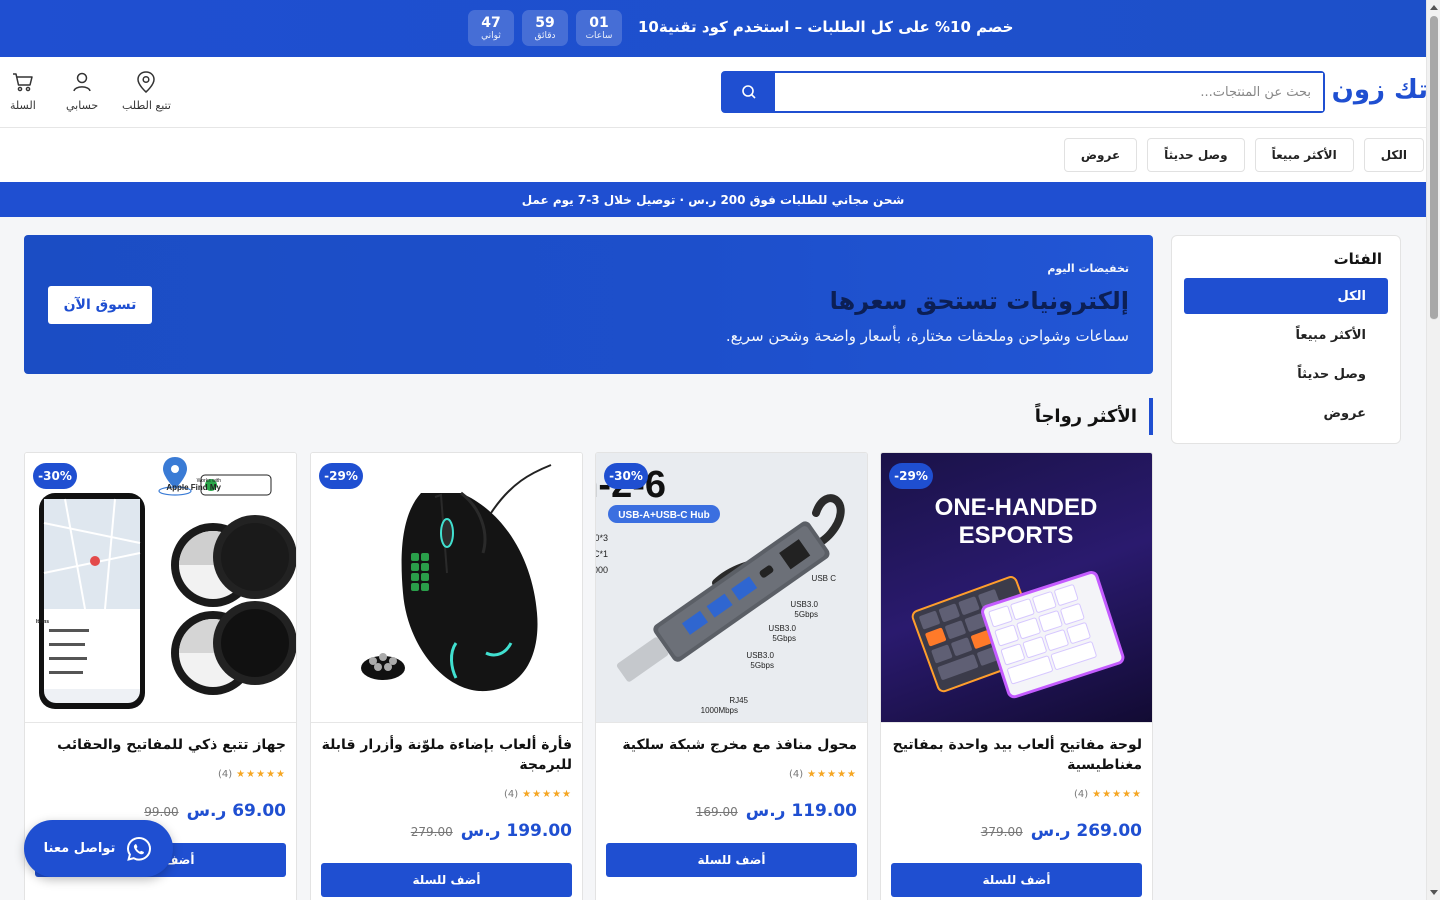 The width and height of the screenshot is (1440, 900). Describe the element at coordinates (23, 105) in the screenshot. I see `cart-label: السلة` at that location.